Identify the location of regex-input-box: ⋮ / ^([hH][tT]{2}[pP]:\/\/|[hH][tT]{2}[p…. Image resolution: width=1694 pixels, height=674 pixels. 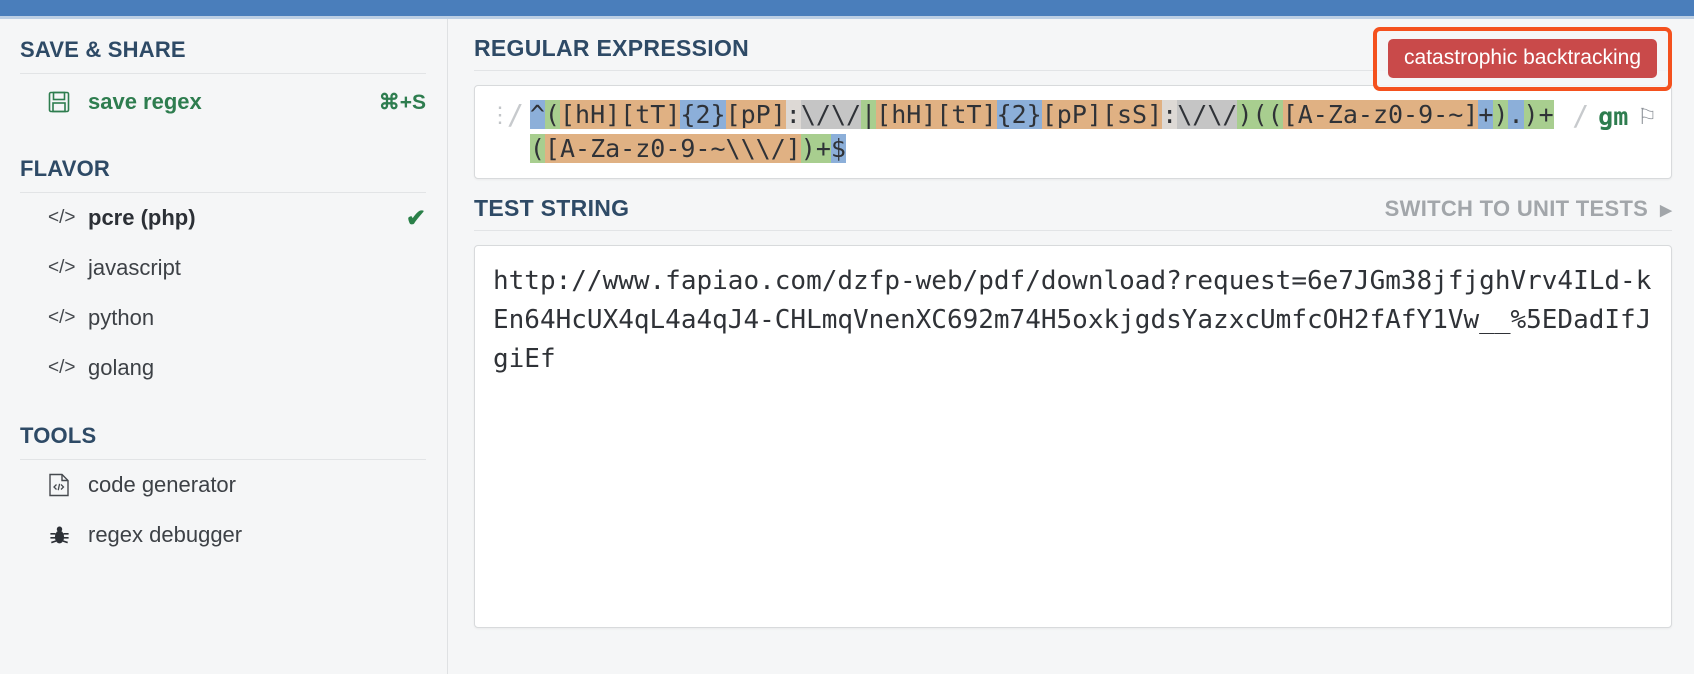
(1073, 132).